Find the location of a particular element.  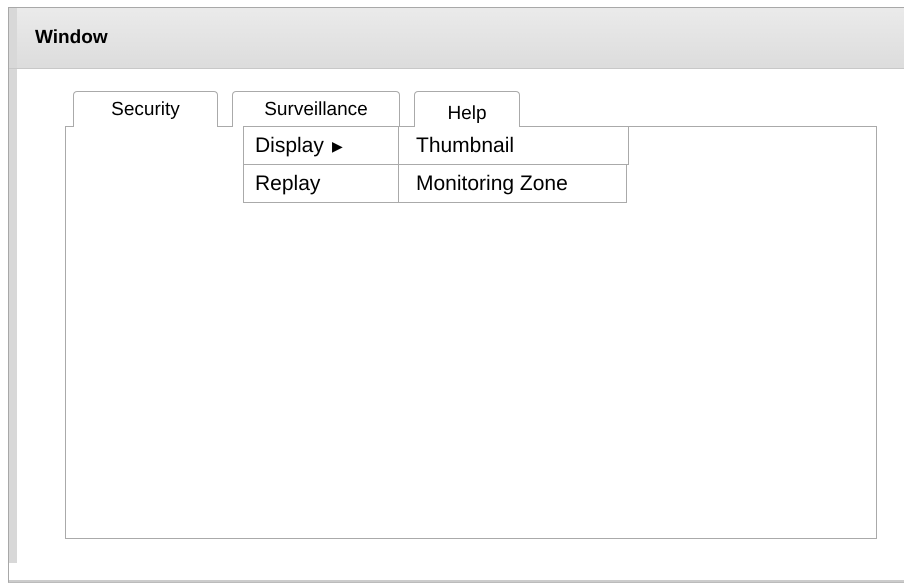

submenu-arrow-icon: ▶ is located at coordinates (337, 146).